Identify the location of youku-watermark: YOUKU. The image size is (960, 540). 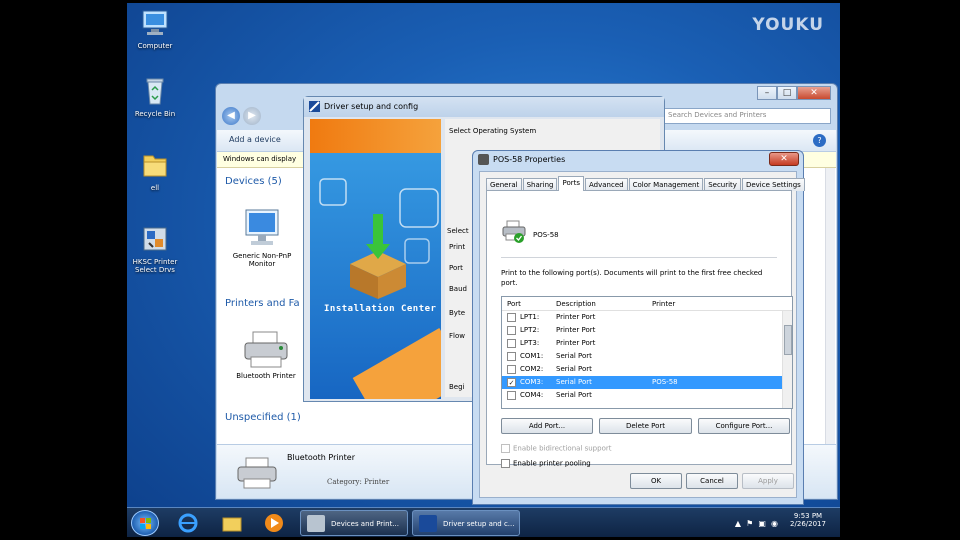
(788, 25).